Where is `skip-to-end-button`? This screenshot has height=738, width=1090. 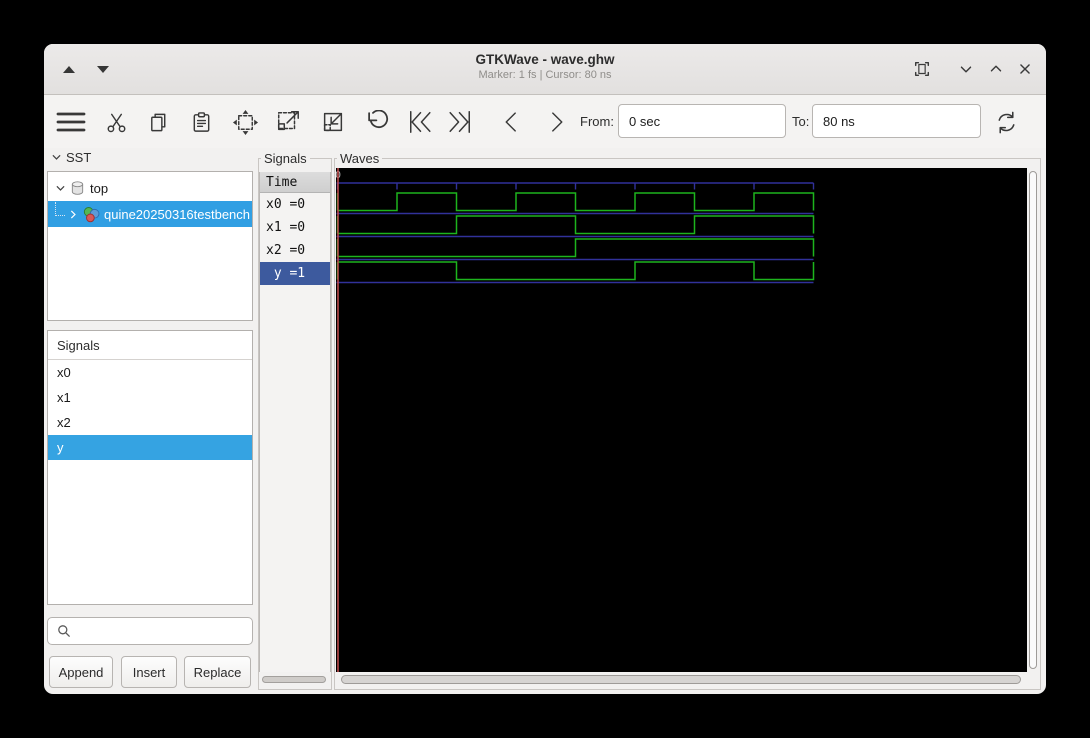
skip-to-end-button is located at coordinates (459, 122).